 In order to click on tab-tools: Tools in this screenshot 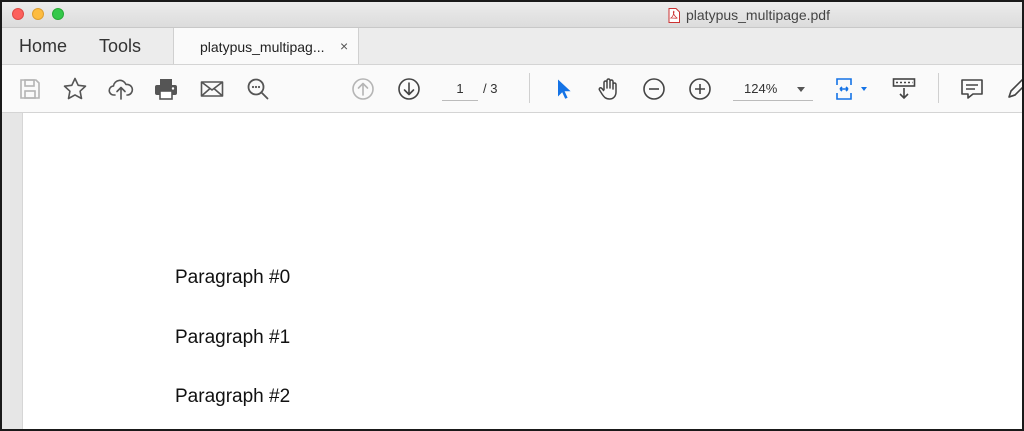, I will do `click(120, 46)`.